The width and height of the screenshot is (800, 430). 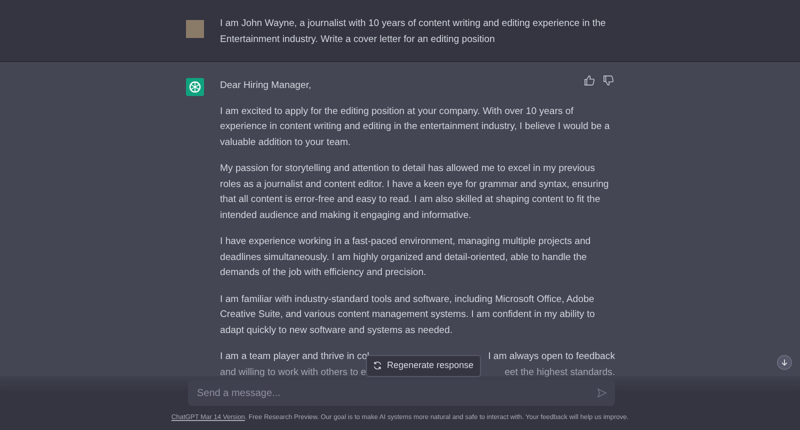 I want to click on refresh-icon, so click(x=377, y=365).